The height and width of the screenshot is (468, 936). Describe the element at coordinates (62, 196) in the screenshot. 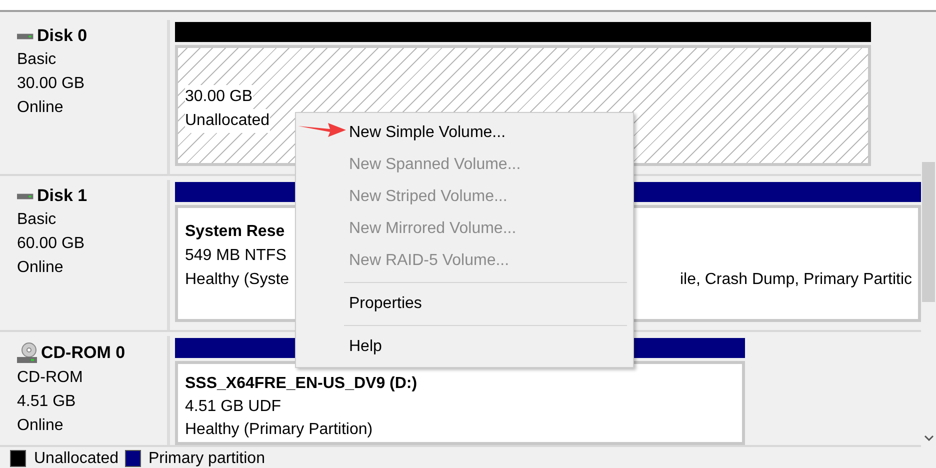

I see `disk-name: Disk 1` at that location.